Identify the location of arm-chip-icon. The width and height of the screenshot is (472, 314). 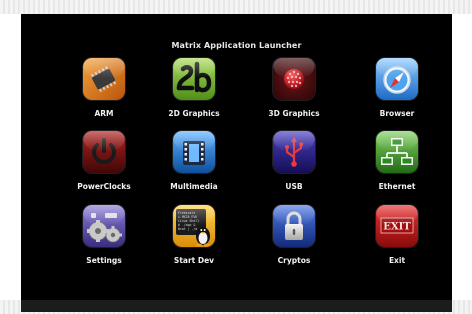
(104, 79).